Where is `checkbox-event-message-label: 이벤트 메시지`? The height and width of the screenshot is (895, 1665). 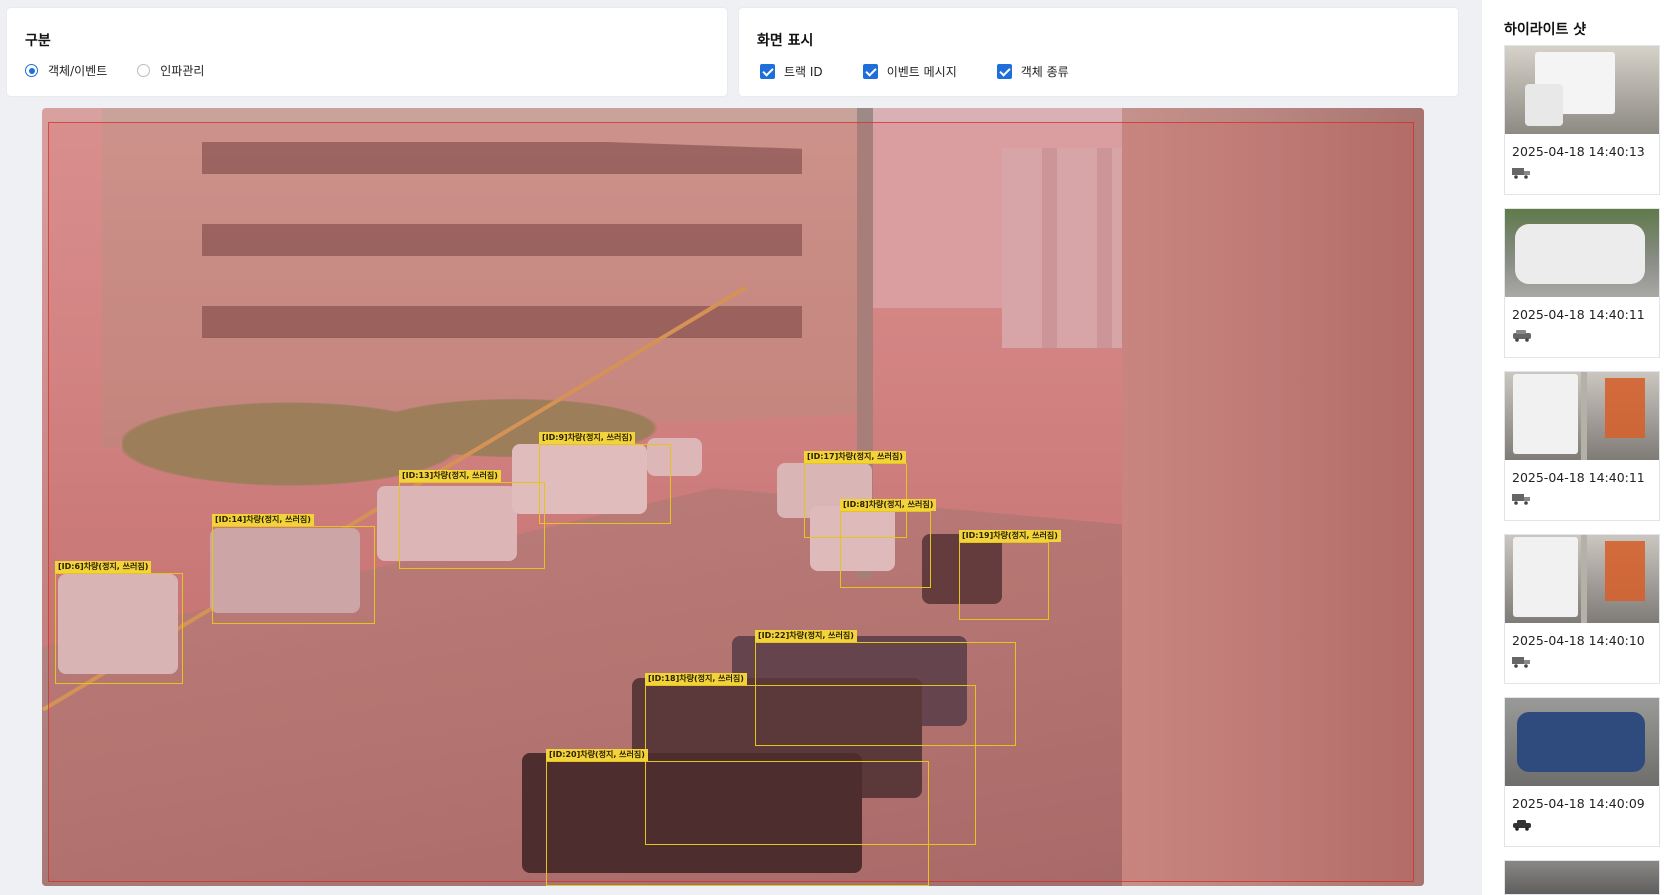 checkbox-event-message-label: 이벤트 메시지 is located at coordinates (921, 72).